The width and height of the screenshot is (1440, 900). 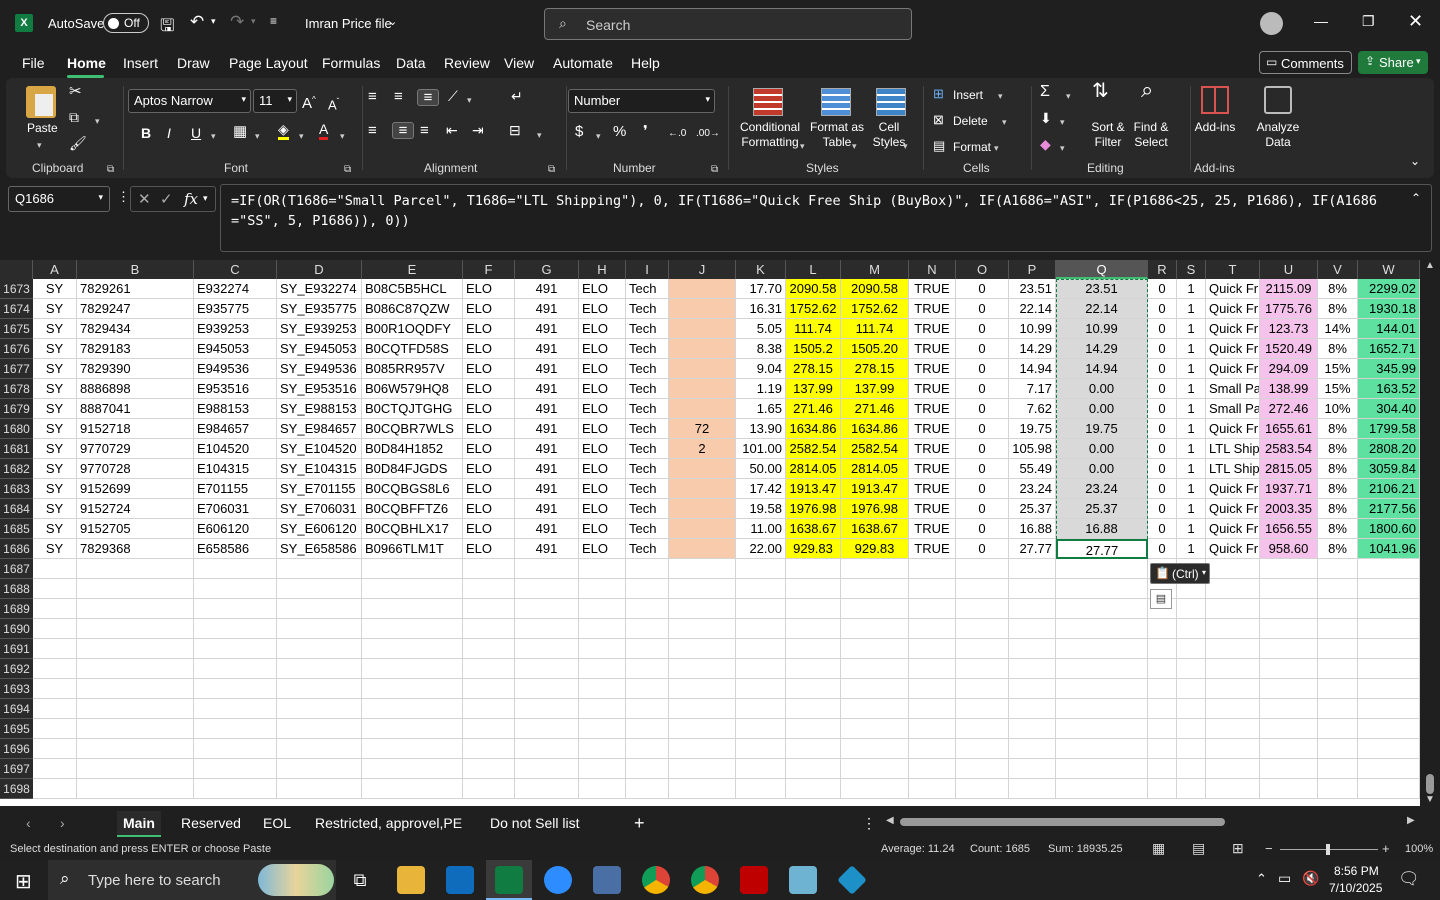 I want to click on cell-h, so click(x=602, y=789).